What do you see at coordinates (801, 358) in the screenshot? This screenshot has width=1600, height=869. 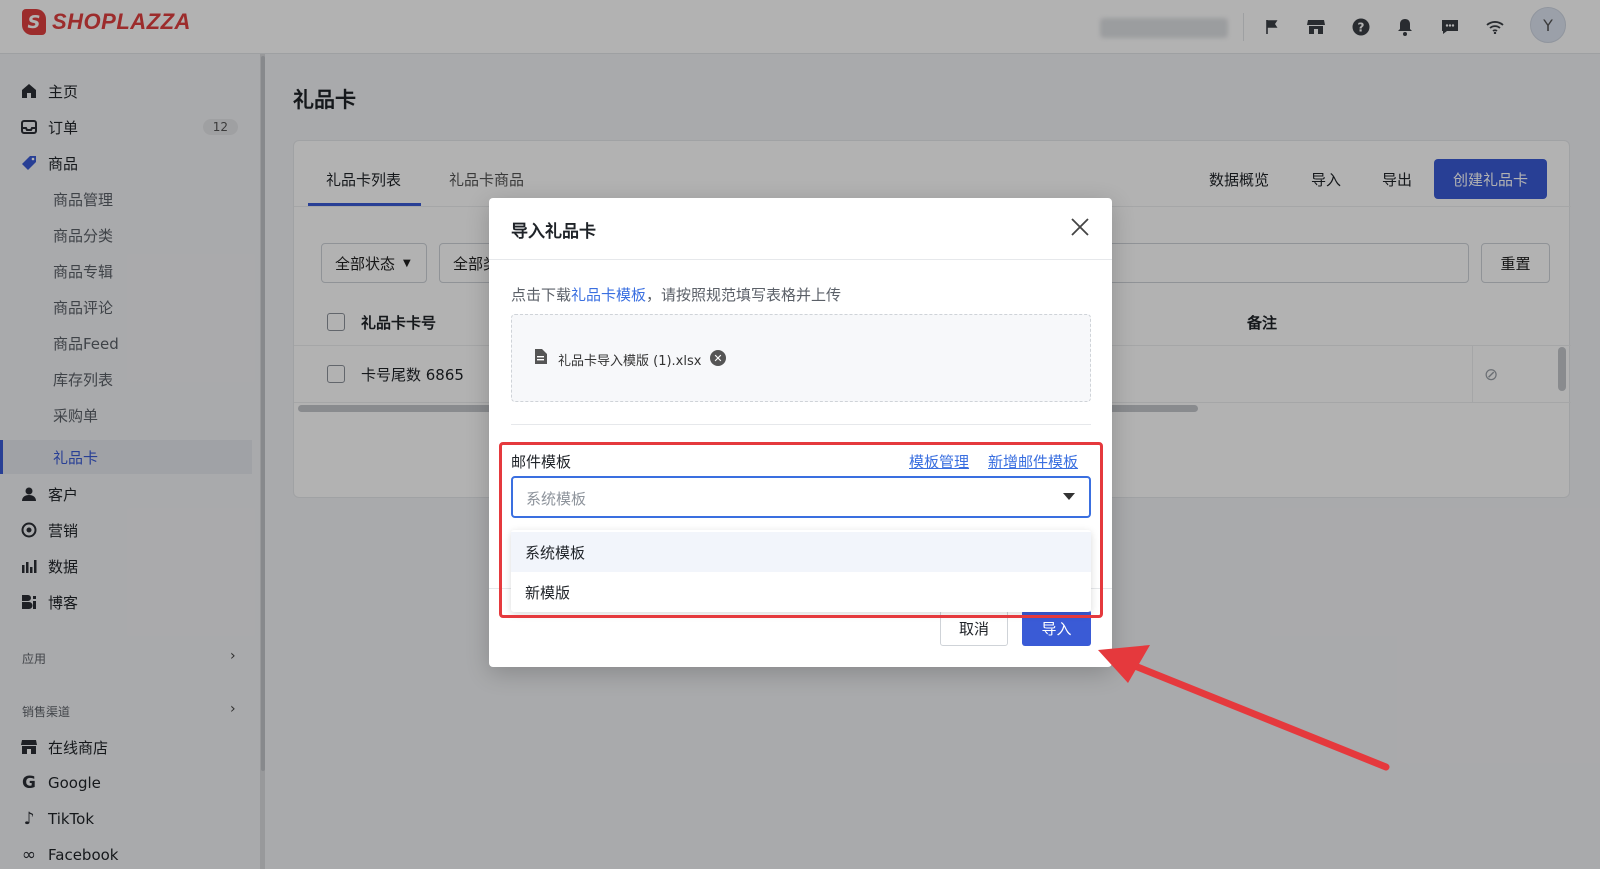 I see `file-upload-dropzone: 礼品卡导入模版 (1).xlsx ✕` at bounding box center [801, 358].